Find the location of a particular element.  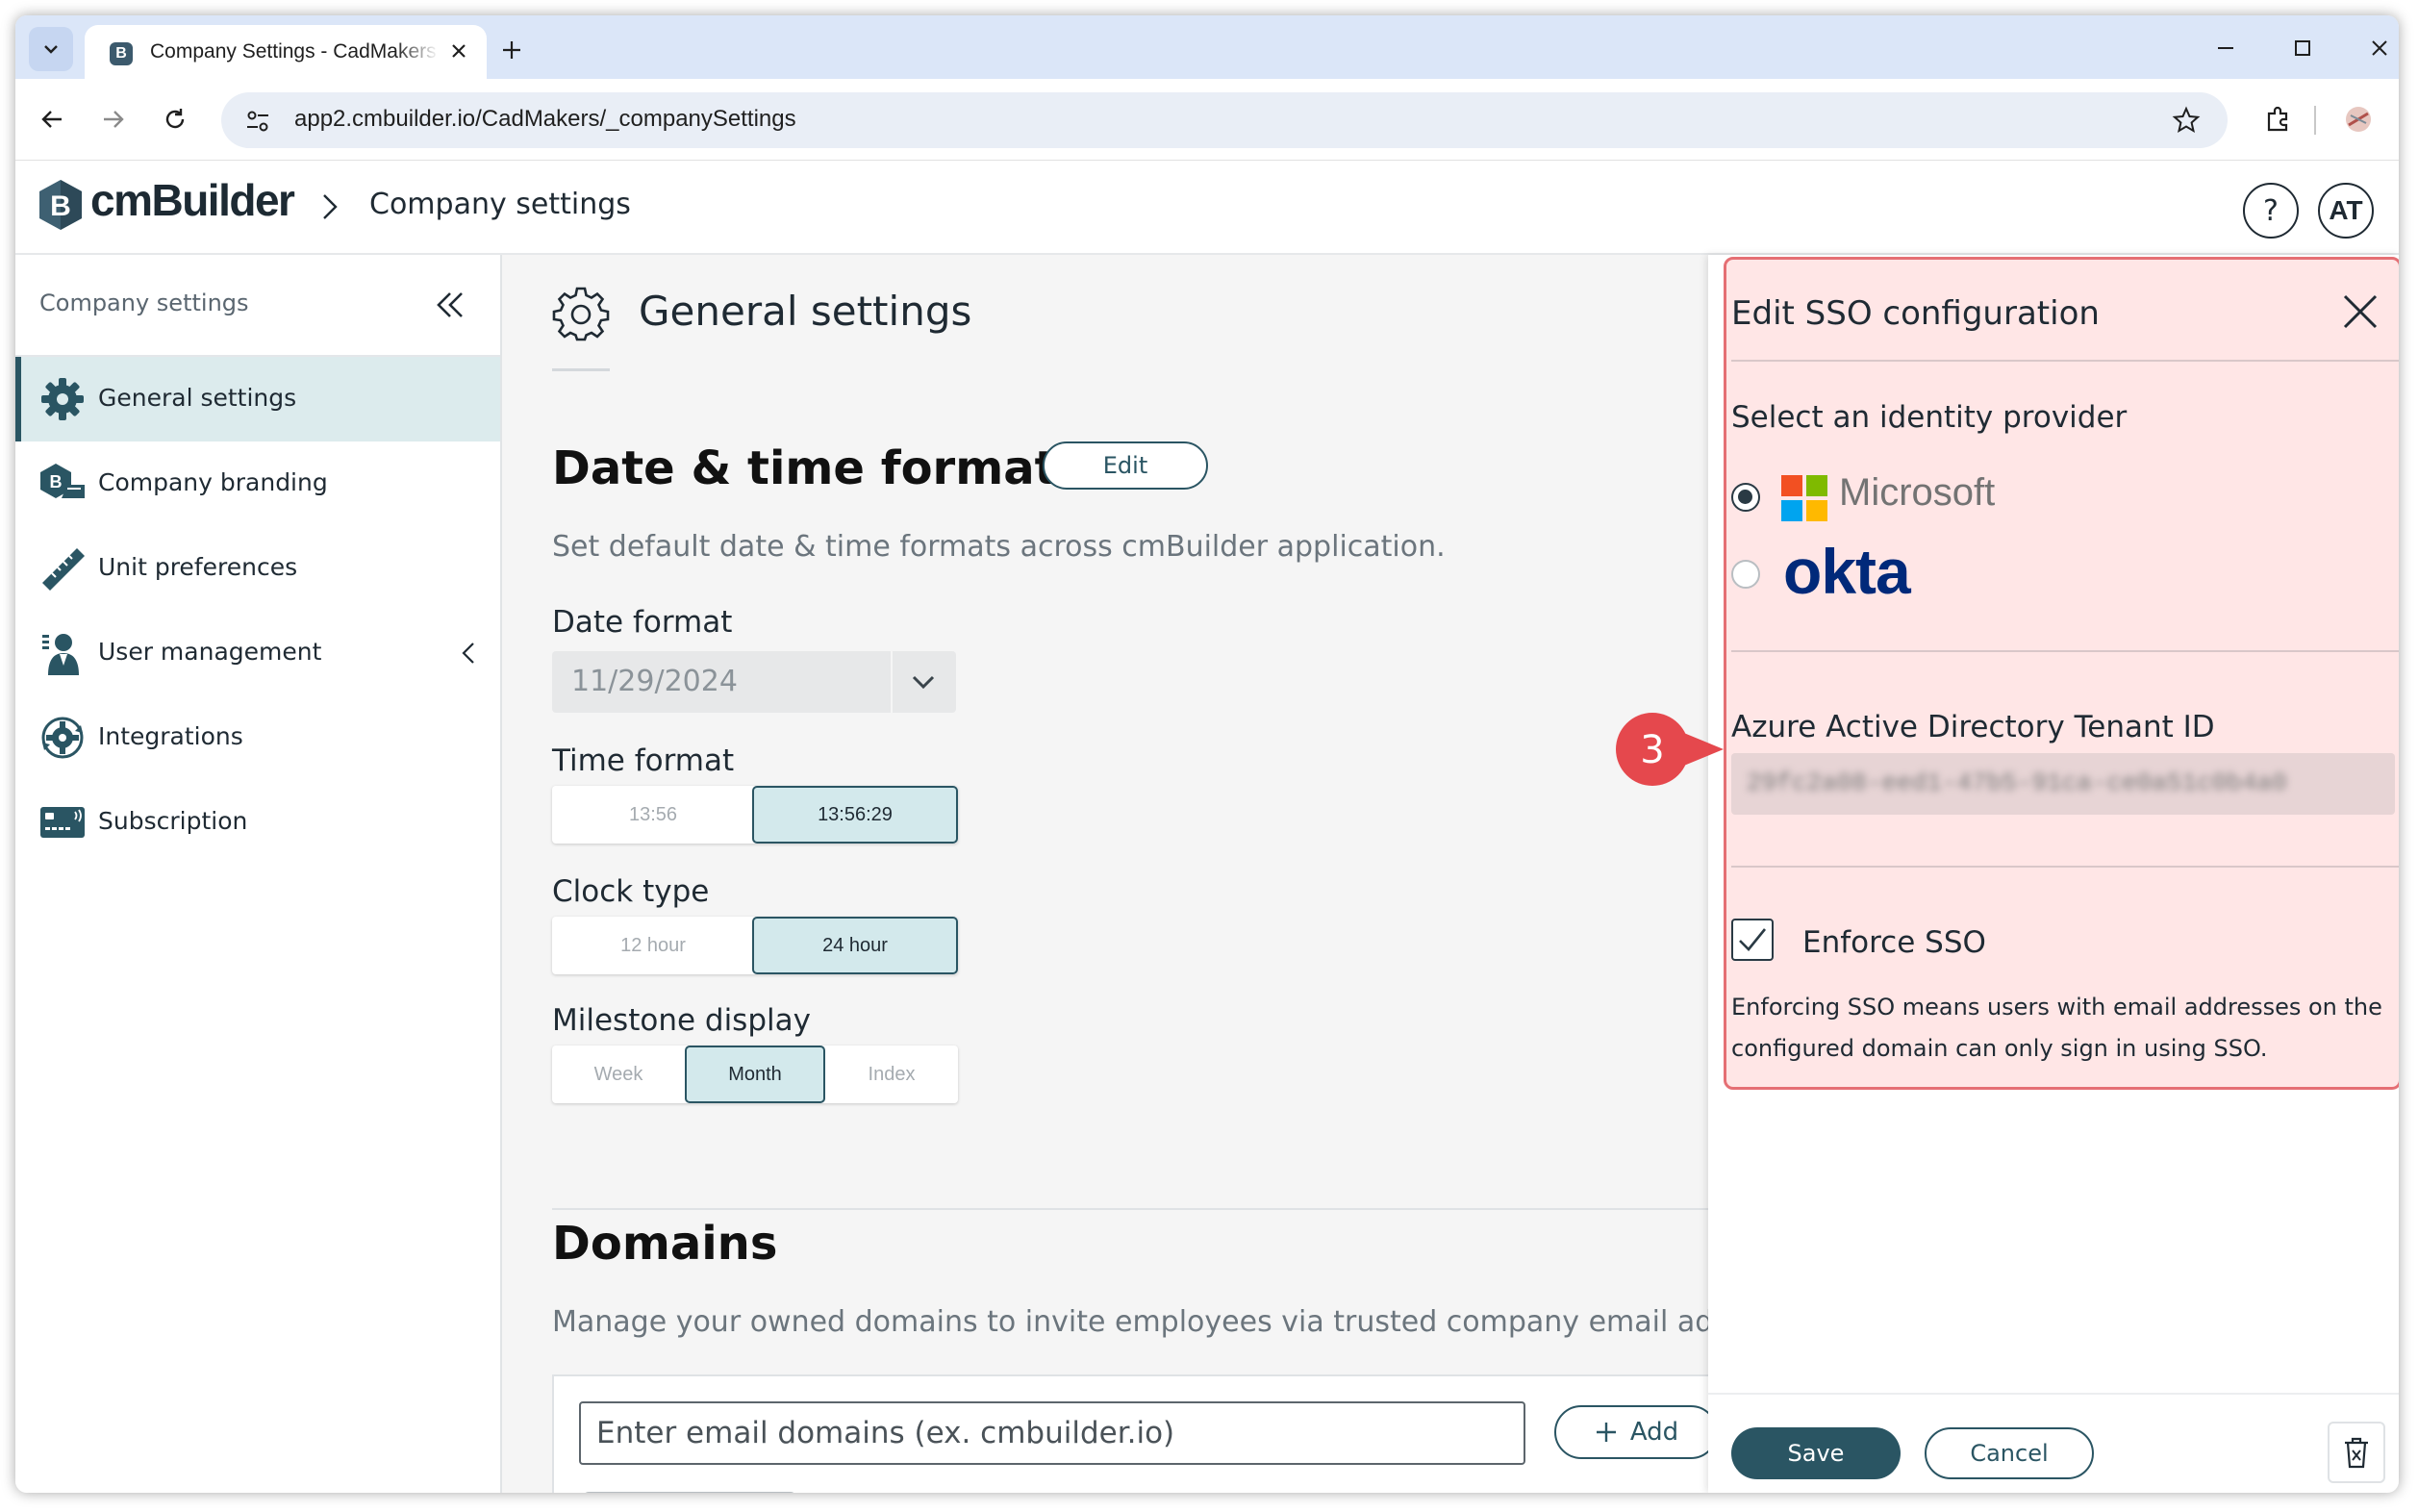

cancel-button: Cancel is located at coordinates (2009, 1453).